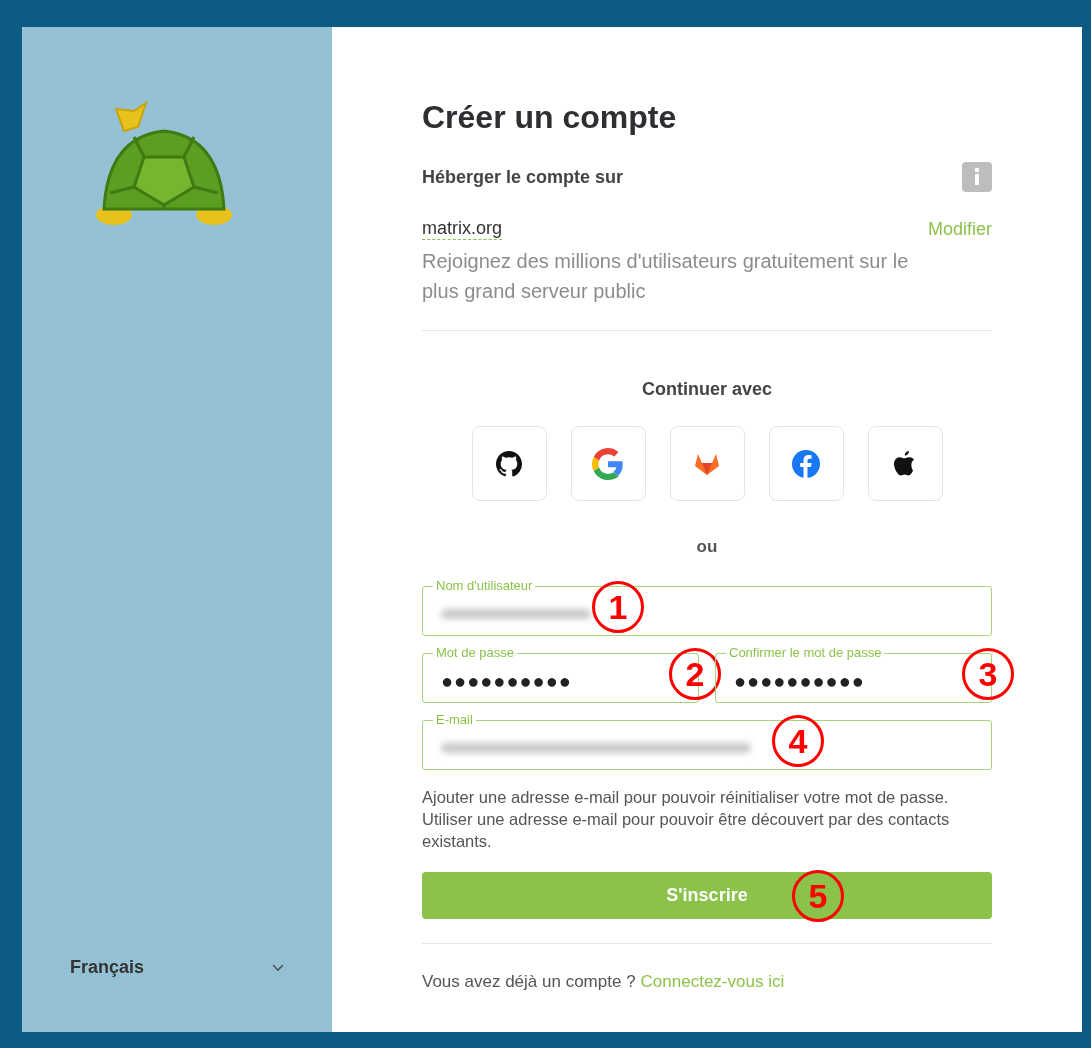 The height and width of the screenshot is (1048, 1091). What do you see at coordinates (707, 547) in the screenshot?
I see `separator-text: ou` at bounding box center [707, 547].